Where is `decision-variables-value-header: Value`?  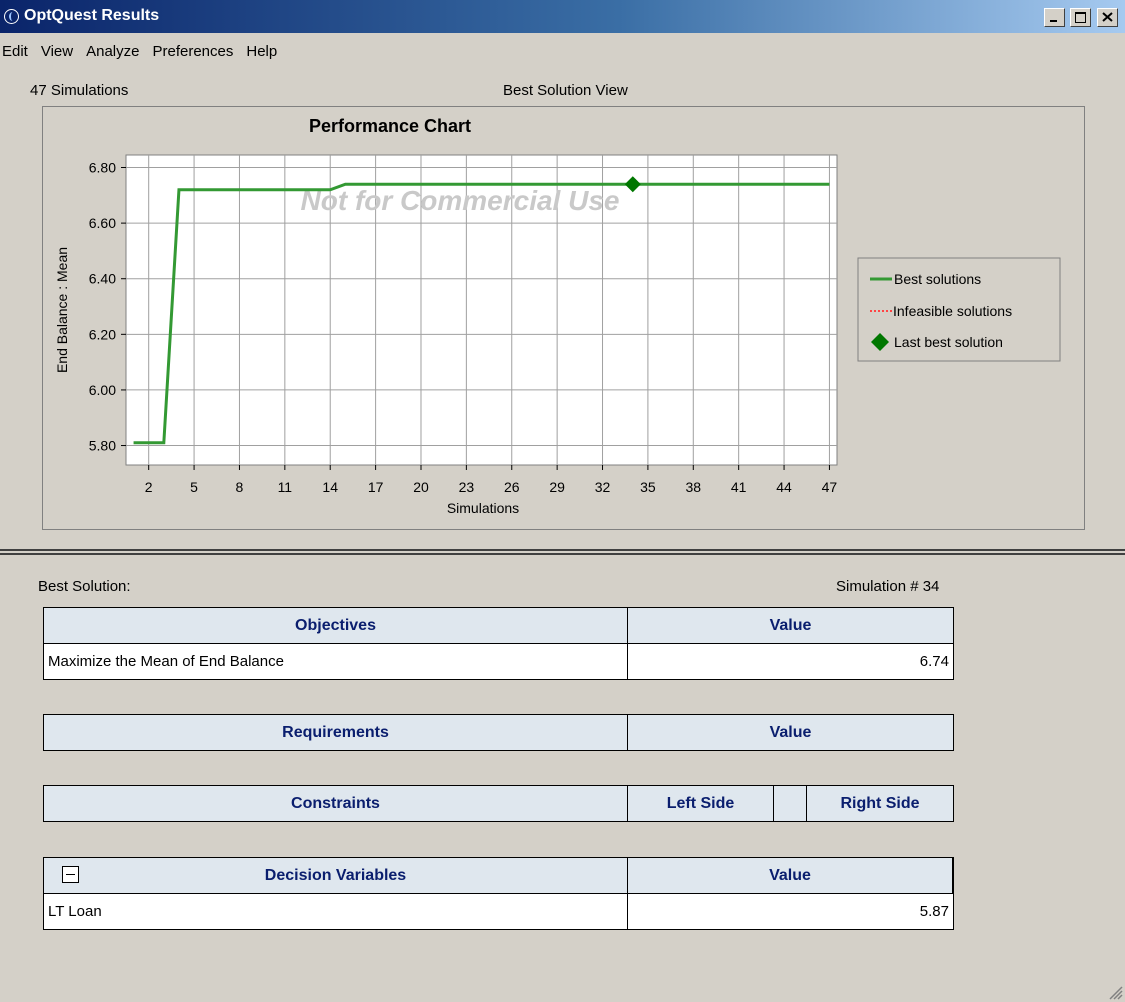
decision-variables-value-header: Value is located at coordinates (790, 875).